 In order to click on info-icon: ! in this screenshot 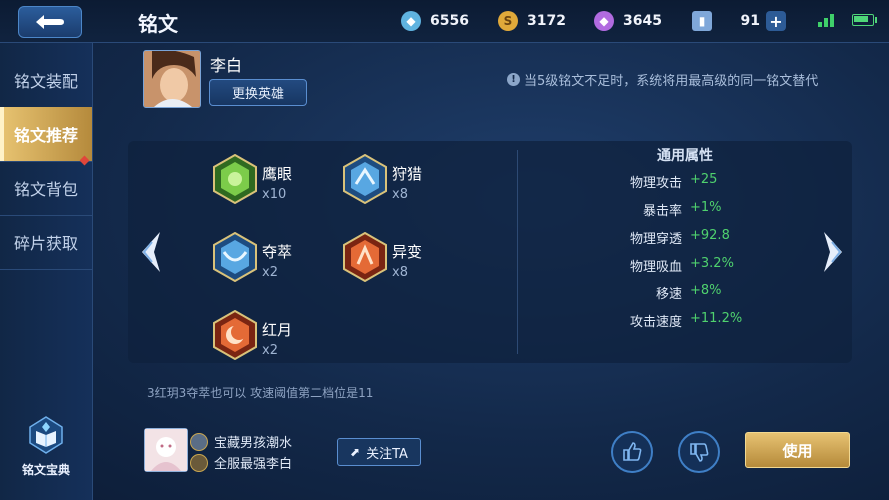, I will do `click(513, 79)`.